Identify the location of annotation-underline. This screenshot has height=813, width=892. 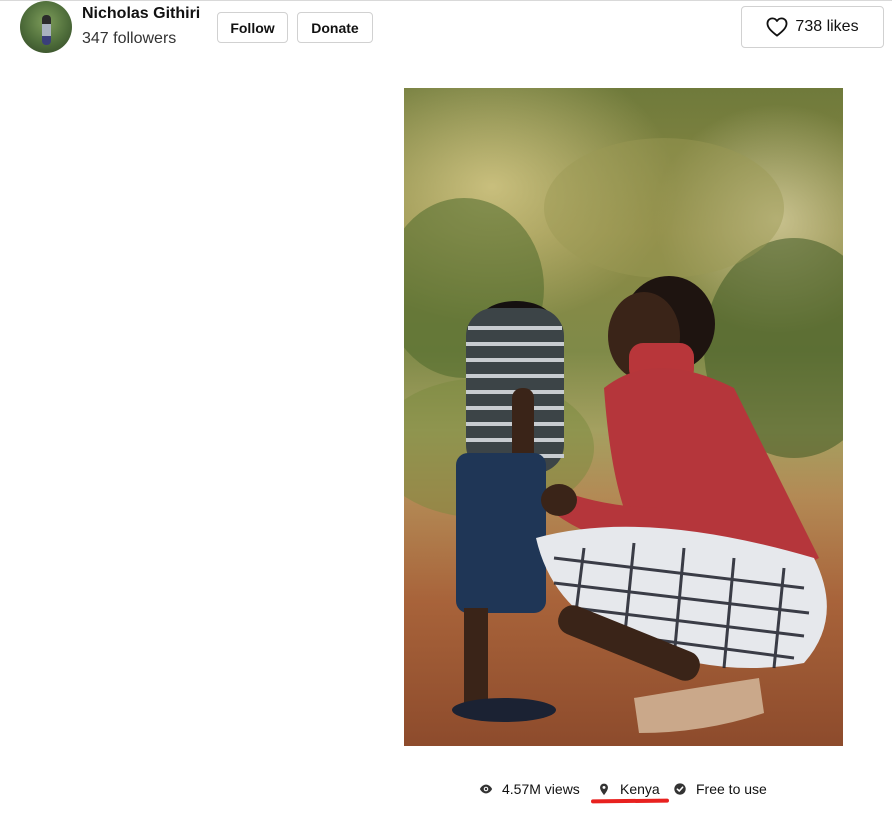
(630, 801).